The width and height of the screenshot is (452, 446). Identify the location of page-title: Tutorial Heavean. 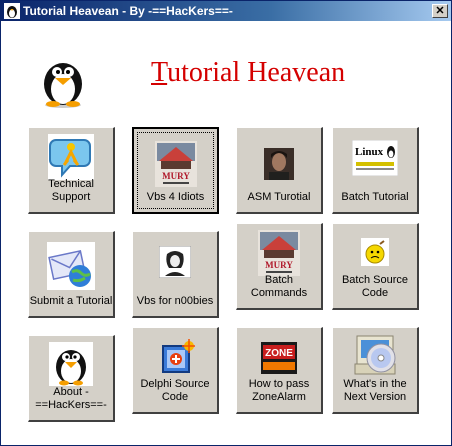
(248, 72).